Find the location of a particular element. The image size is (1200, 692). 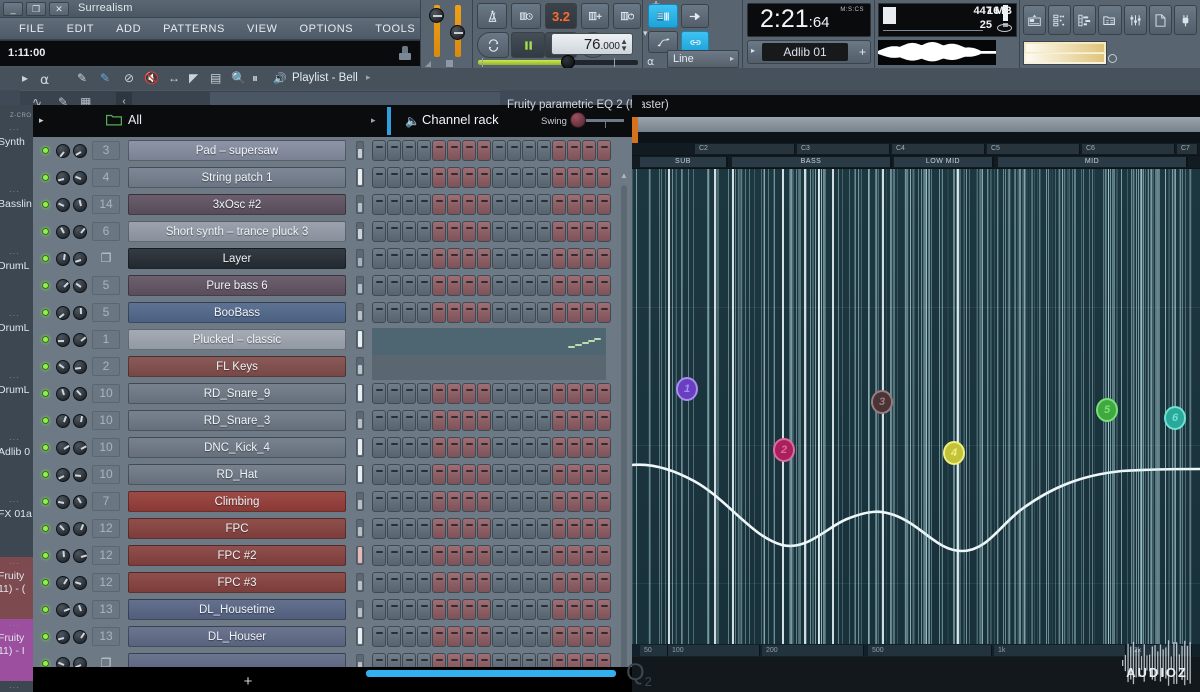

browser-icon is located at coordinates (1110, 20).